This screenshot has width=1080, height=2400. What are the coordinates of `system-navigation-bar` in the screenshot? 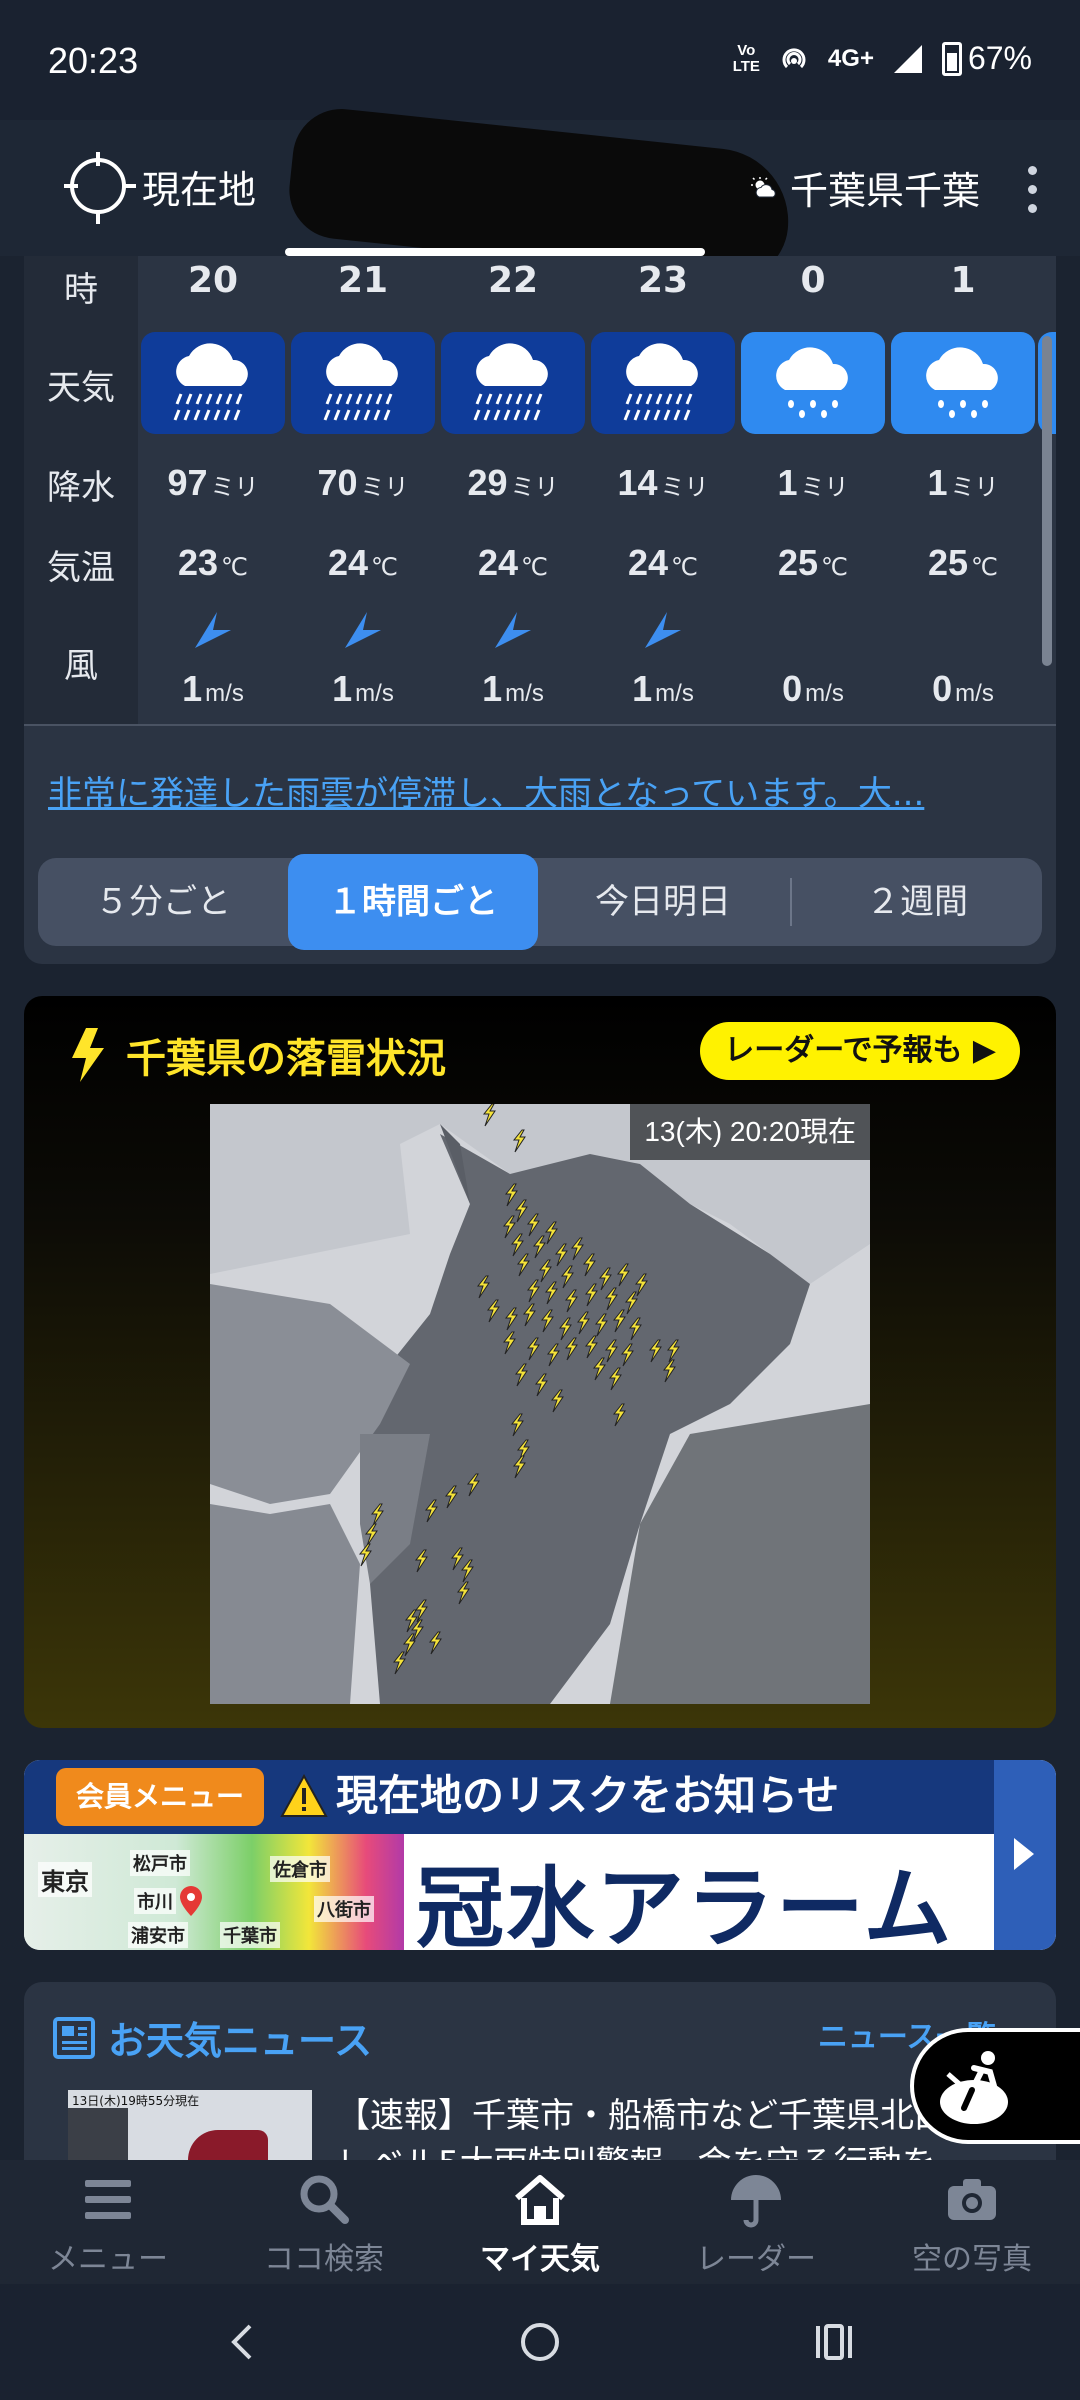 It's located at (540, 2342).